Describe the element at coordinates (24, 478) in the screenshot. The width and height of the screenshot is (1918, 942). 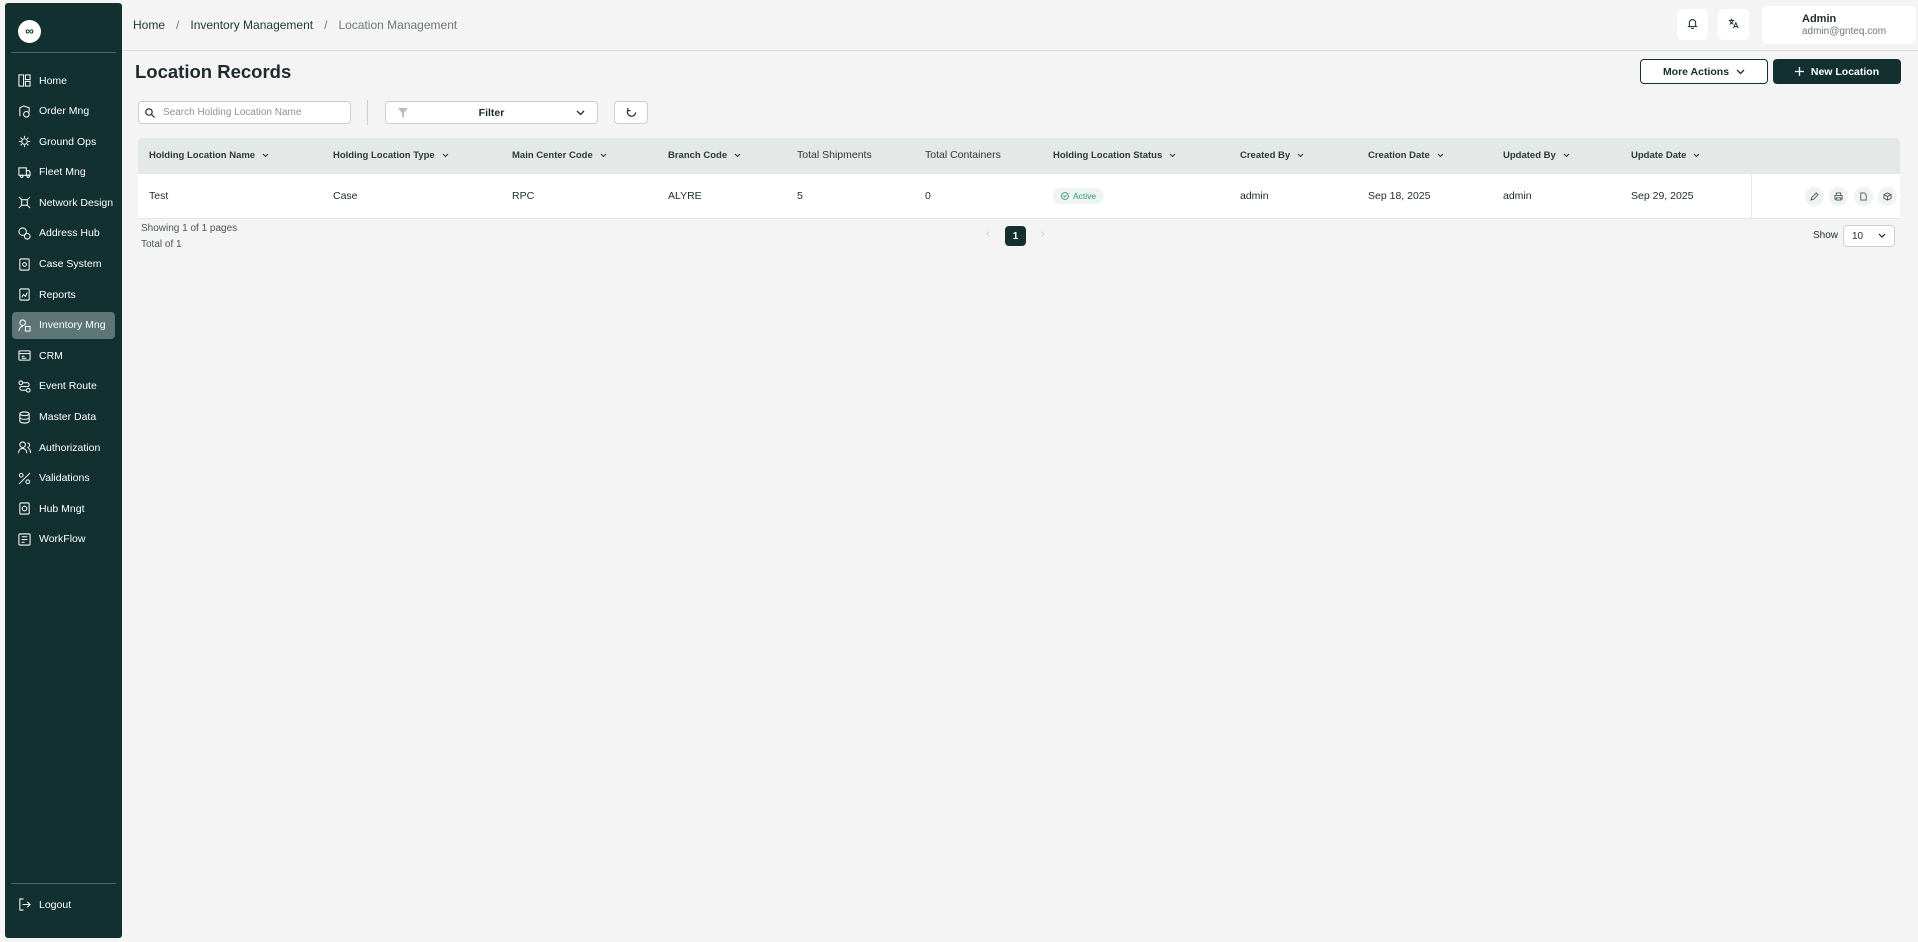
I see `validation-icon` at that location.